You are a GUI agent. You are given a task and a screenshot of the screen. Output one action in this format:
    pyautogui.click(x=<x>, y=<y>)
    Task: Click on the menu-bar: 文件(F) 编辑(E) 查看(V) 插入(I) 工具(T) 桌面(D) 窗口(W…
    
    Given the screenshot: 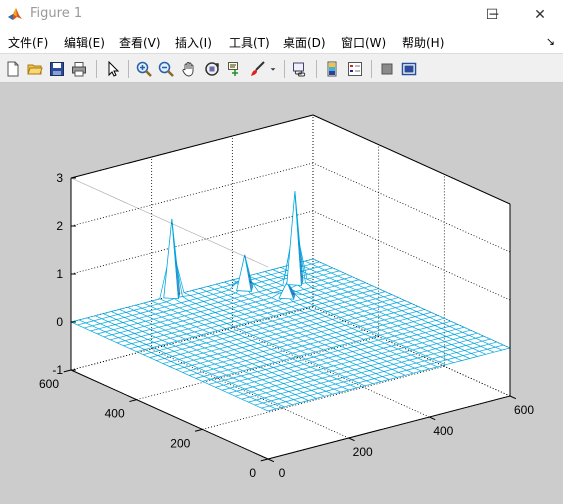 What is the action you would take?
    pyautogui.click(x=281, y=41)
    